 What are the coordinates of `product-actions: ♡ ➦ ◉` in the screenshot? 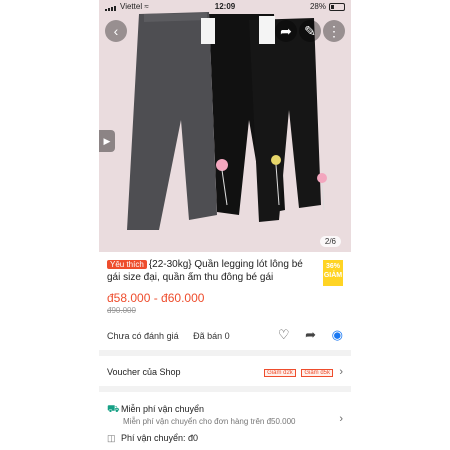 It's located at (304, 335).